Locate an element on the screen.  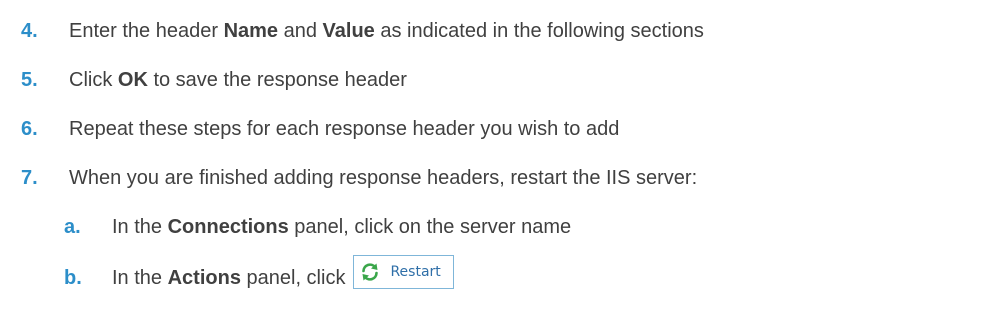
step-5: 5. Click OK to save the response header is located at coordinates (203, 80).